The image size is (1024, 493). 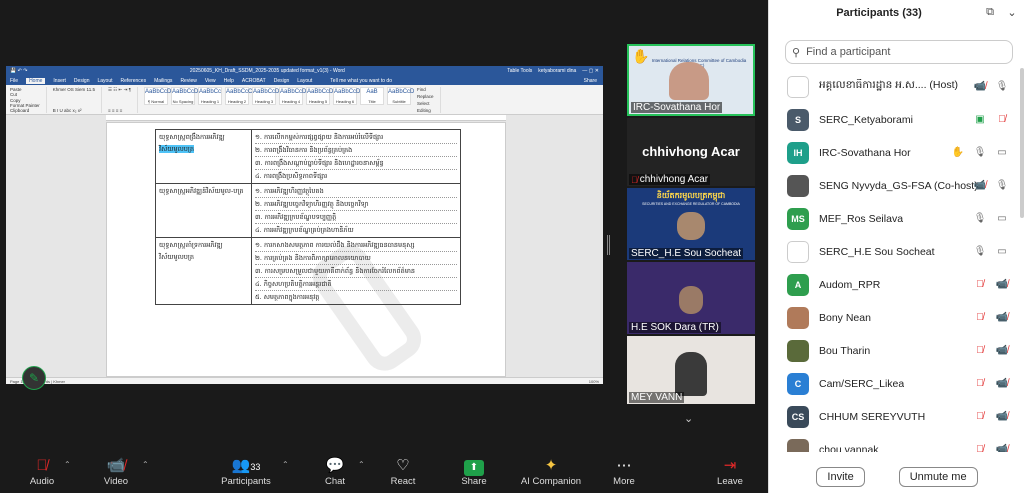 What do you see at coordinates (608, 245) in the screenshot?
I see `splitter-handle` at bounding box center [608, 245].